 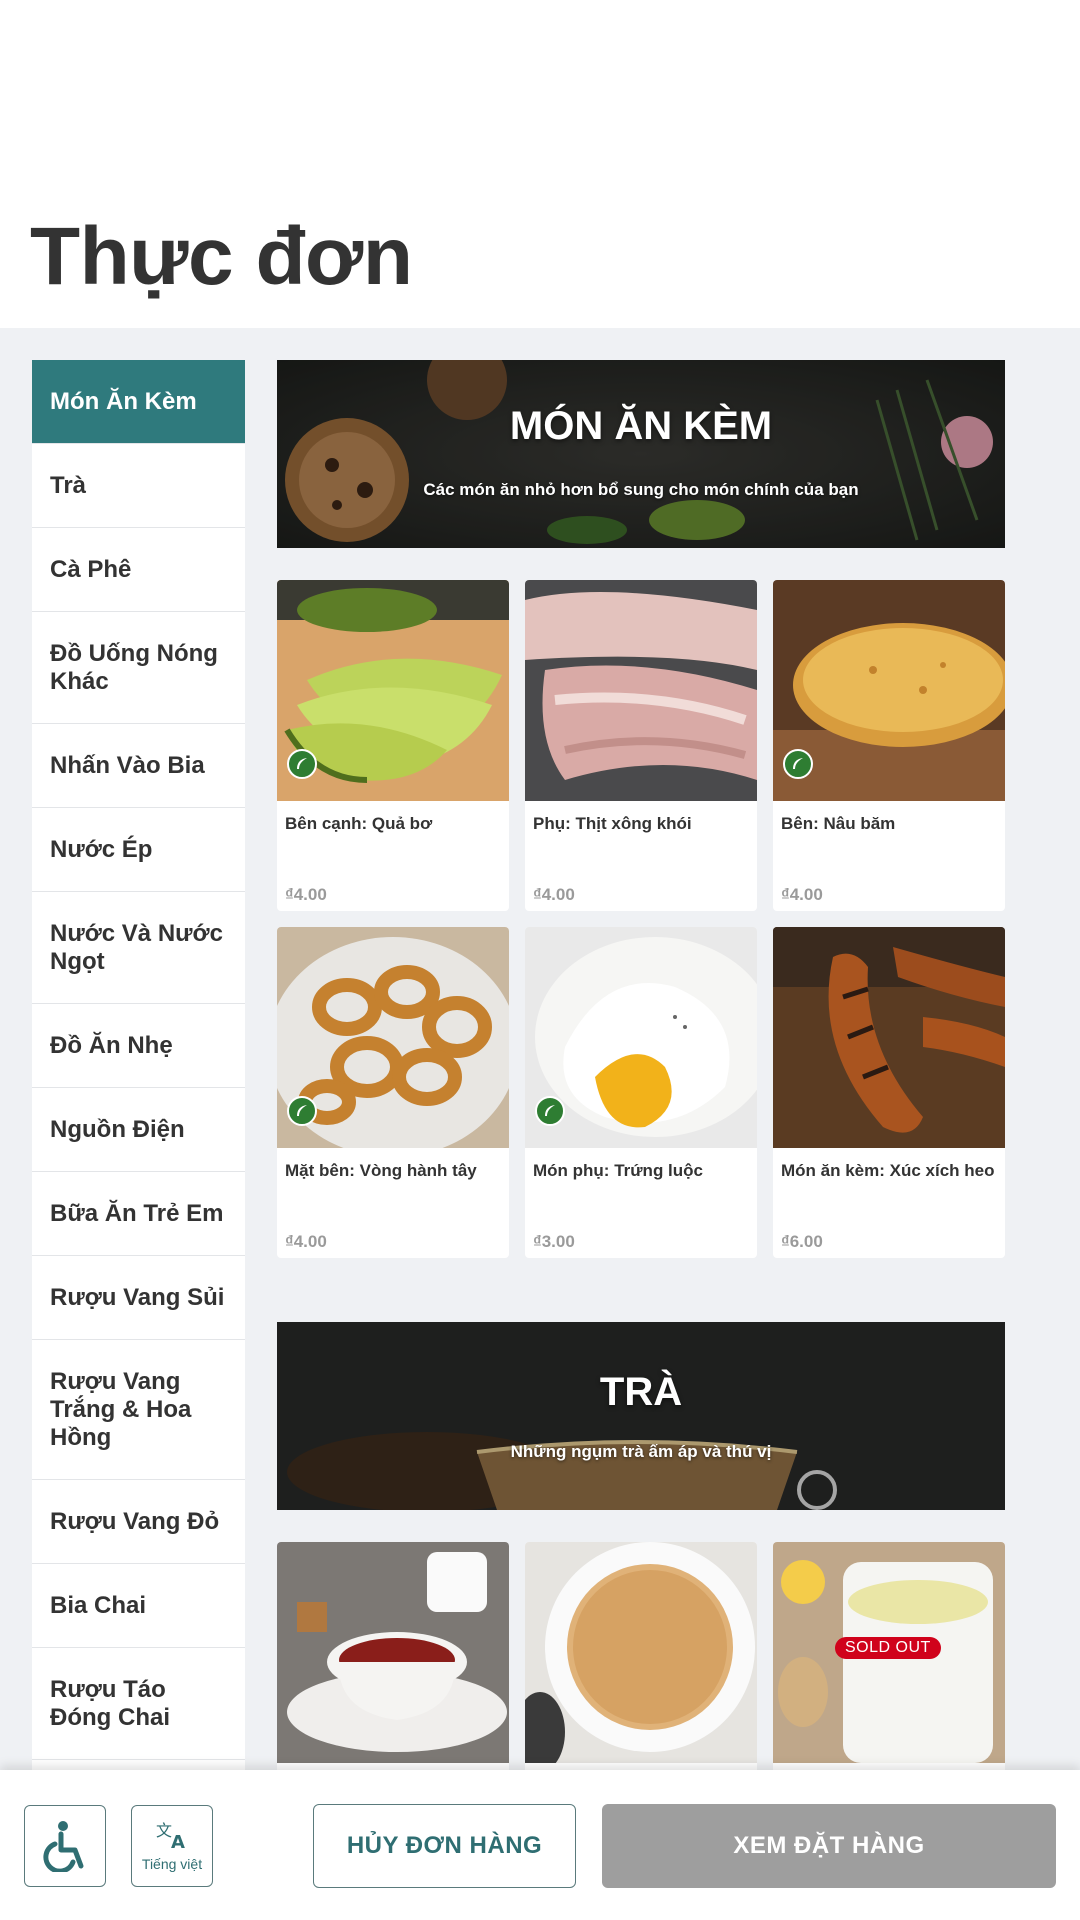 I want to click on sidebar-item-label: Món Ăn Kèm, so click(x=123, y=401).